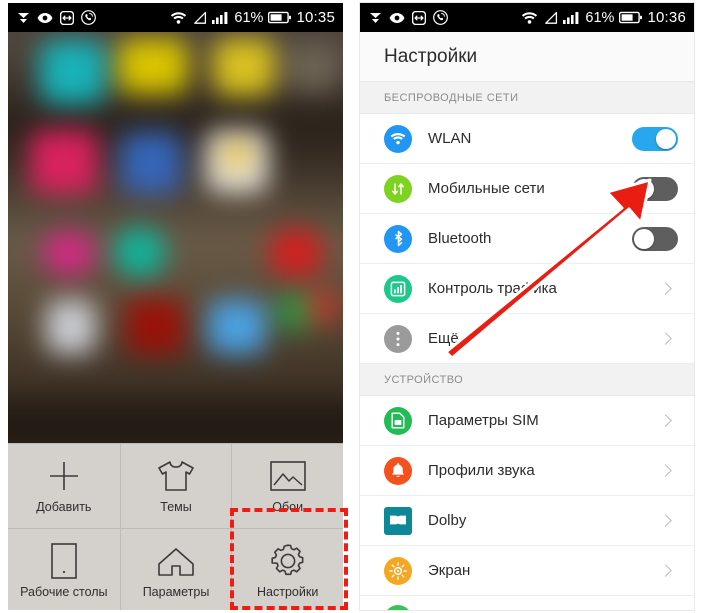 The height and width of the screenshot is (613, 703). I want to click on settings-row-data-usage: Контроль трафика, so click(527, 289).